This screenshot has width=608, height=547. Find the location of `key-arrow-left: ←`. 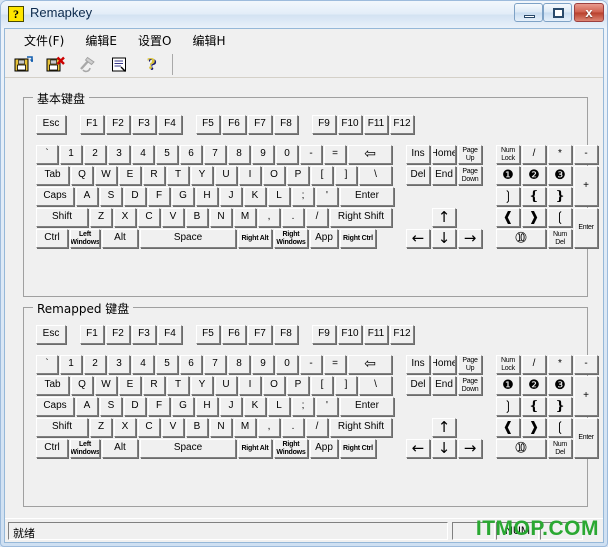

key-arrow-left: ← is located at coordinates (418, 238).